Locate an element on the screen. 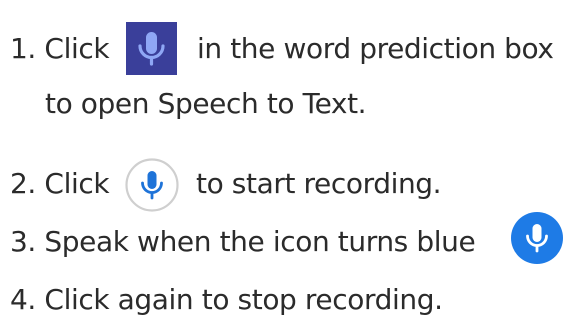 This screenshot has height=321, width=571. prediction-box-mic-button is located at coordinates (151, 48).